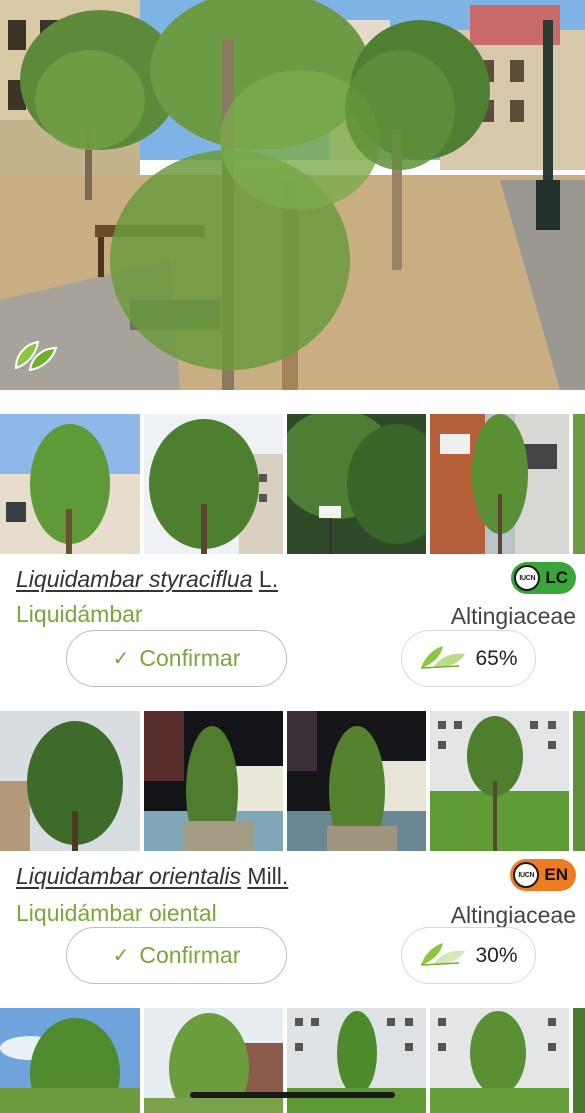 Image resolution: width=585 pixels, height=1113 pixels. What do you see at coordinates (496, 955) in the screenshot?
I see `score-value: 30%` at bounding box center [496, 955].